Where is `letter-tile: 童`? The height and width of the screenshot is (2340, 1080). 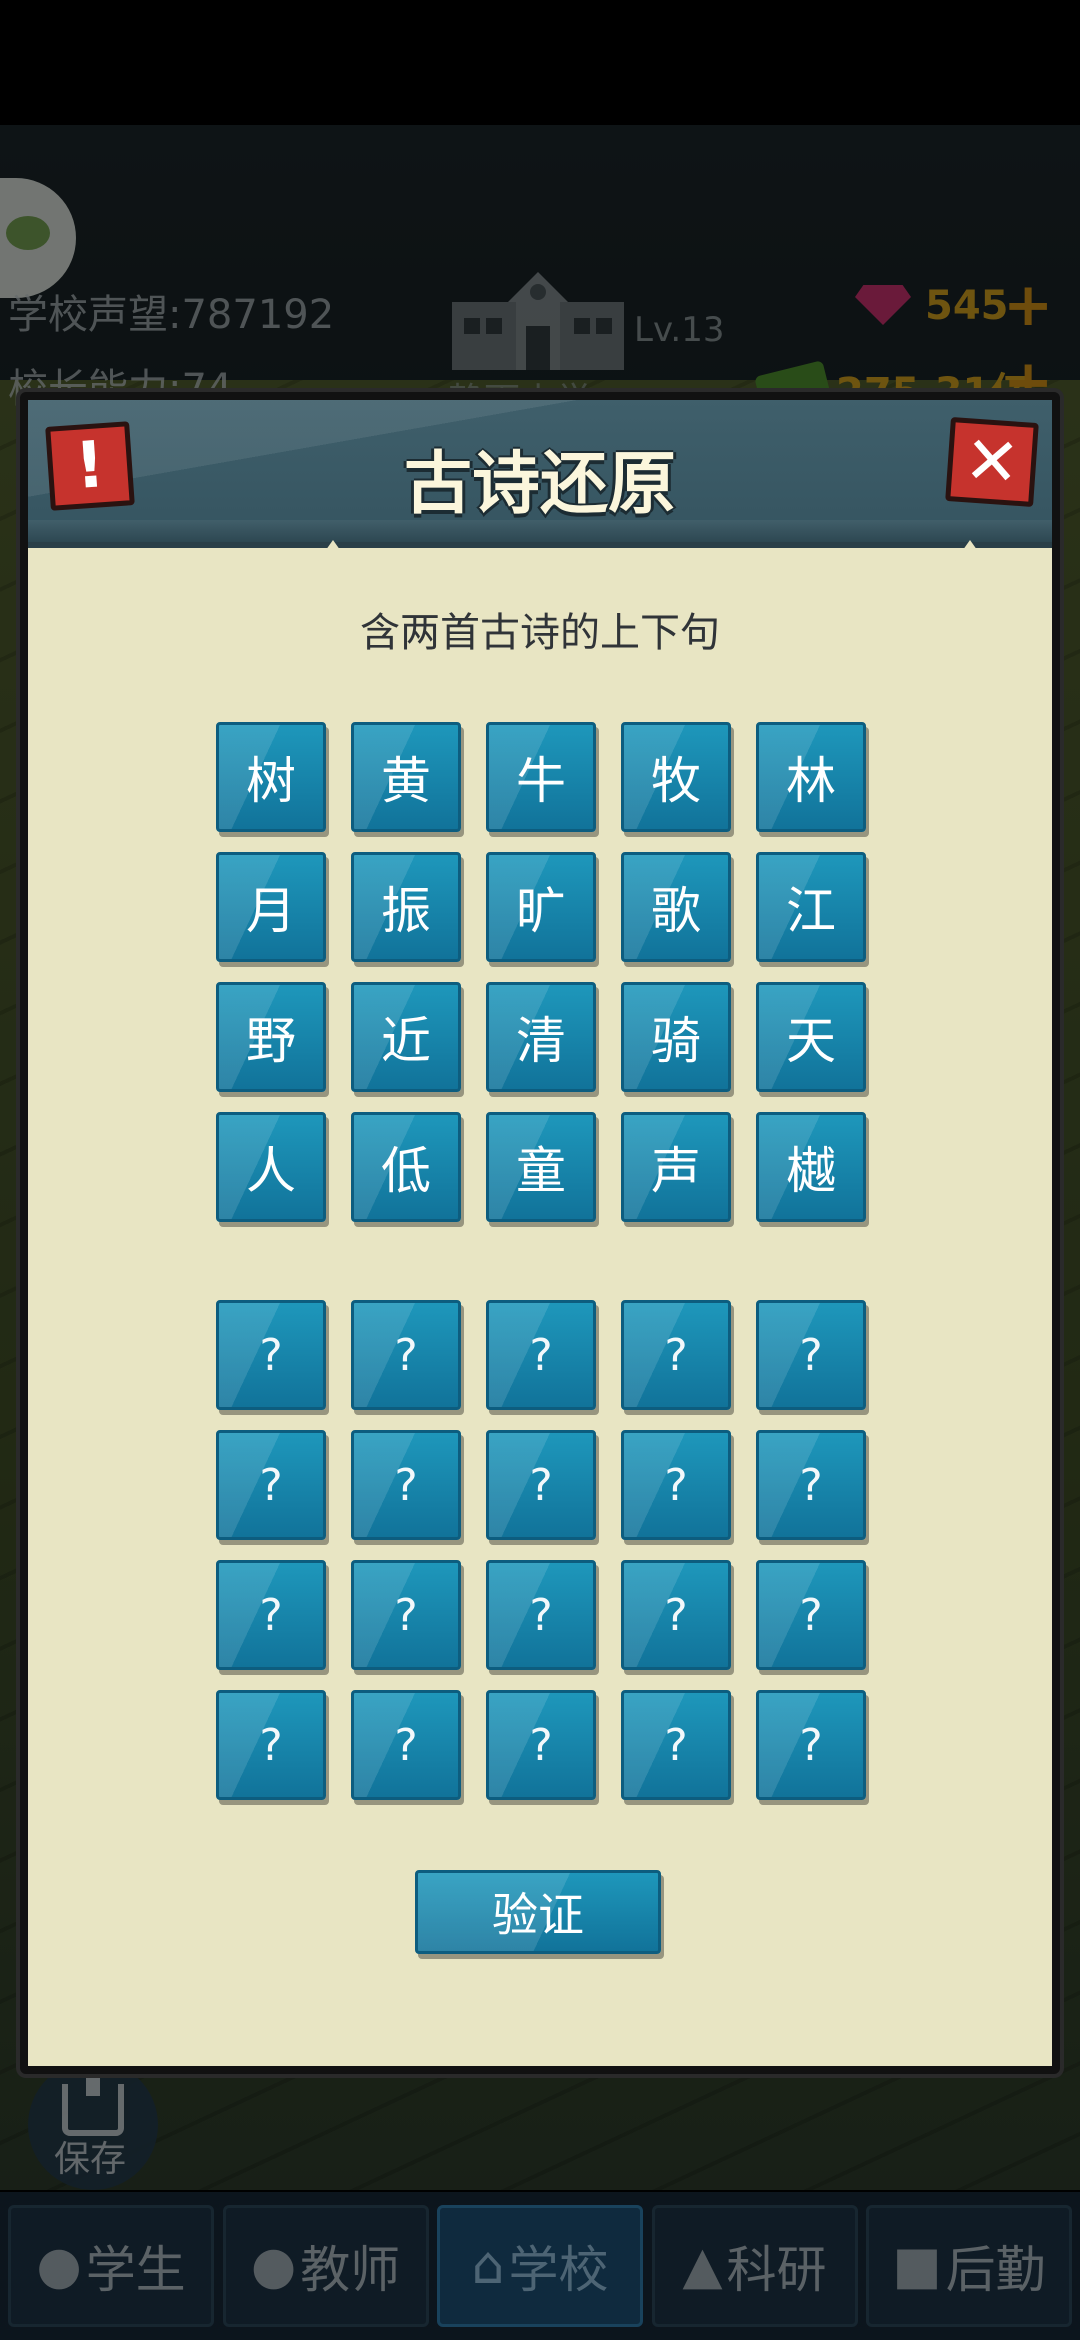
letter-tile: 童 is located at coordinates (541, 1167).